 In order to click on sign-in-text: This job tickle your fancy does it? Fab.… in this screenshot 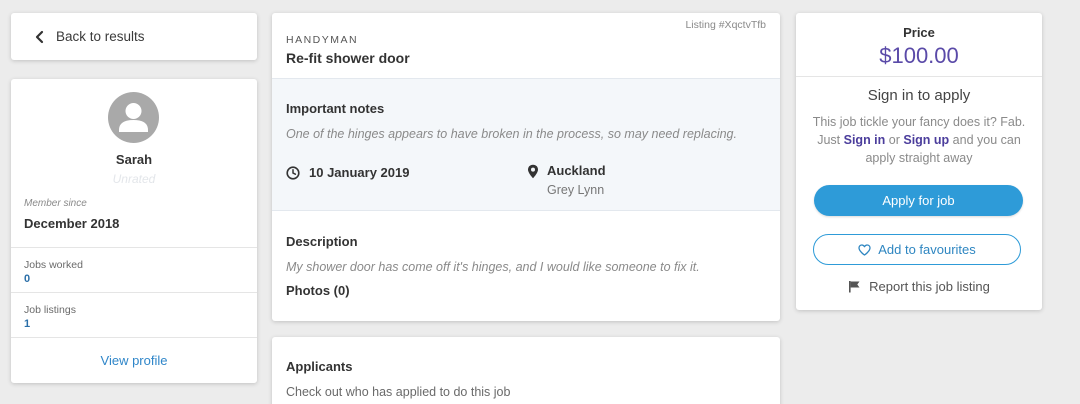, I will do `click(919, 140)`.